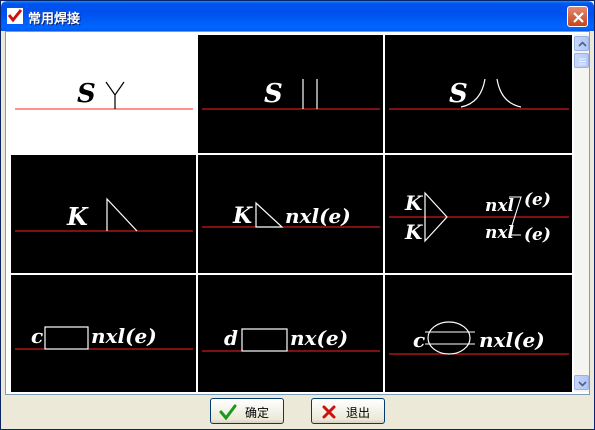 This screenshot has height=430, width=595. Describe the element at coordinates (228, 412) in the screenshot. I see `checkmark-icon` at that location.